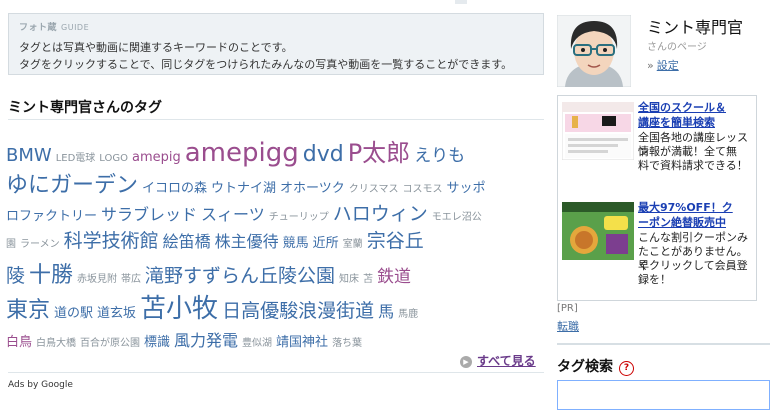  Describe the element at coordinates (113, 158) in the screenshot. I see `tag-link: LOGO` at that location.